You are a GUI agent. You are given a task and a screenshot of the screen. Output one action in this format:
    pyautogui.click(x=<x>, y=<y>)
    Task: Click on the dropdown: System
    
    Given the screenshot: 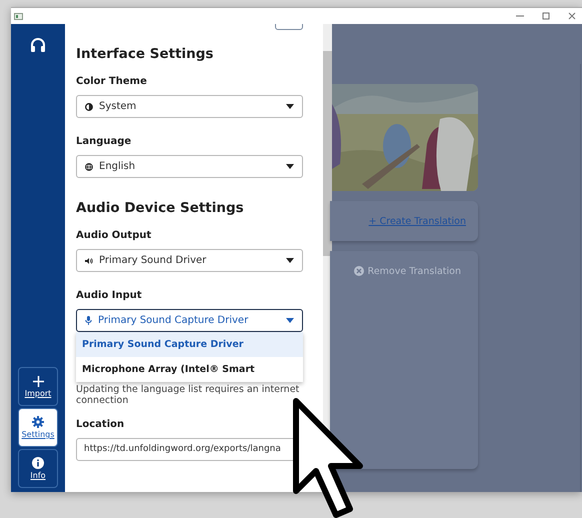 What is the action you would take?
    pyautogui.click(x=189, y=106)
    